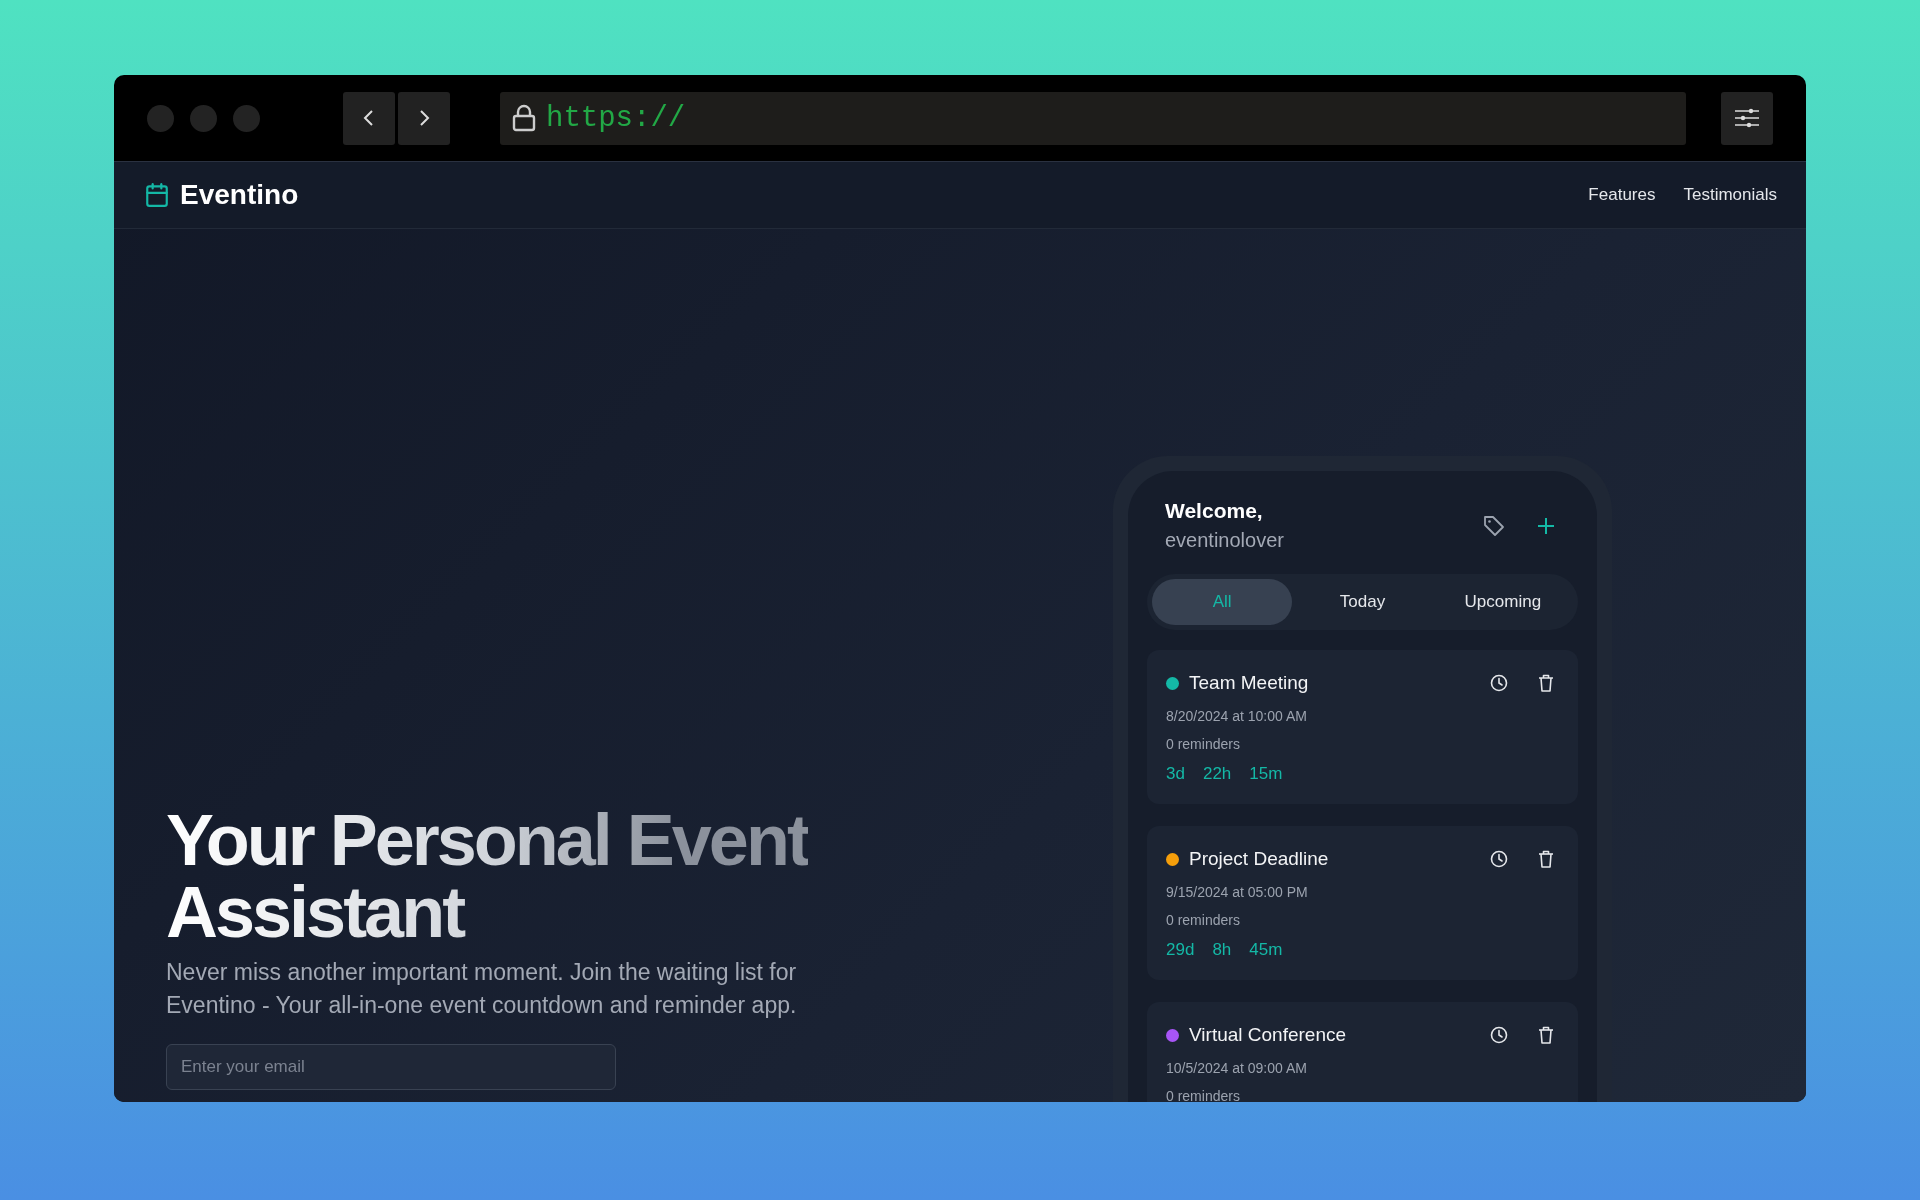 The image size is (1920, 1200). Describe the element at coordinates (239, 195) in the screenshot. I see `brand-name: Eventino` at that location.